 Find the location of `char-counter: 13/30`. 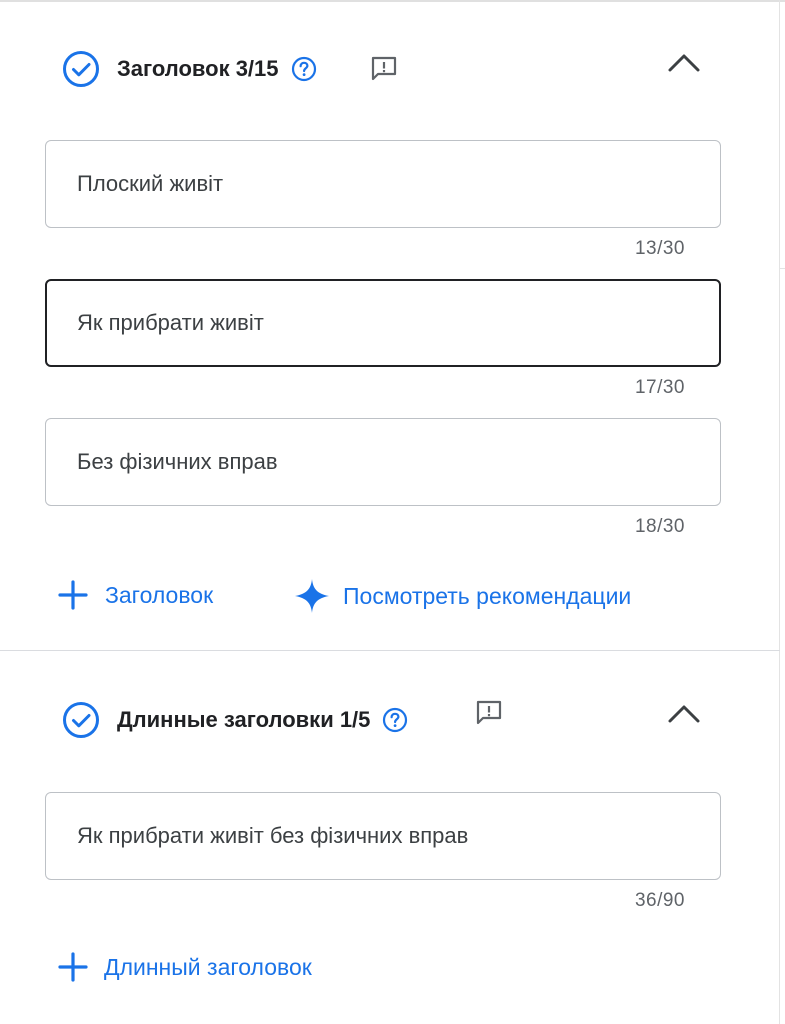

char-counter: 13/30 is located at coordinates (659, 248).